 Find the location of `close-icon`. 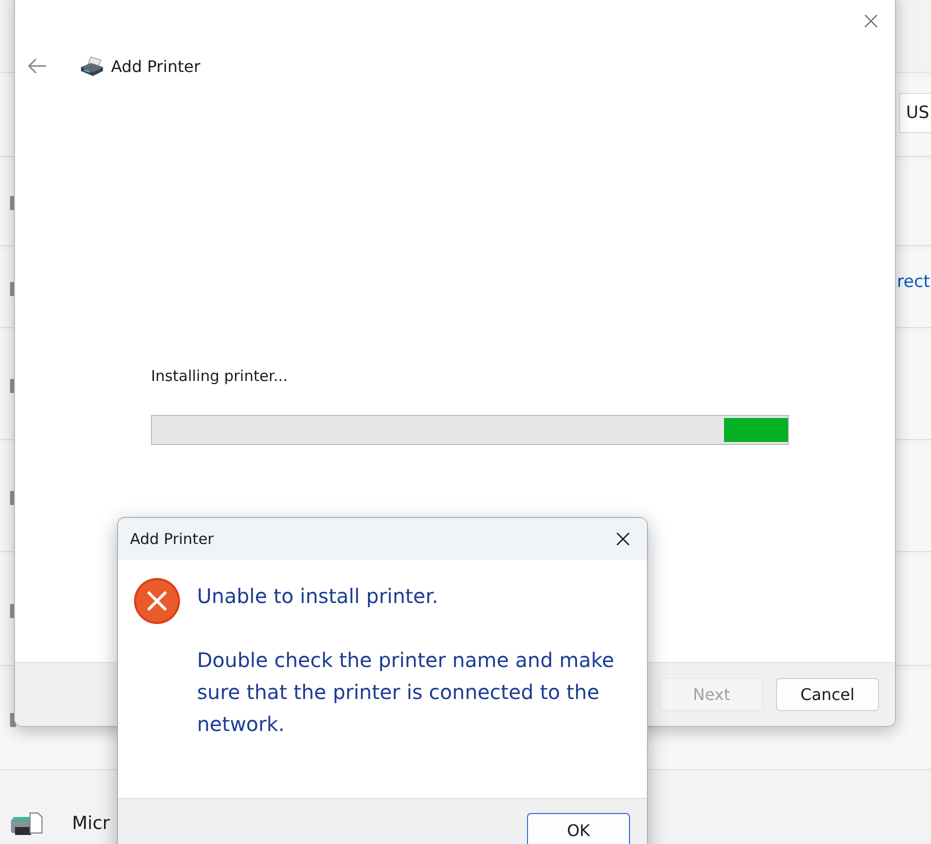

close-icon is located at coordinates (623, 539).